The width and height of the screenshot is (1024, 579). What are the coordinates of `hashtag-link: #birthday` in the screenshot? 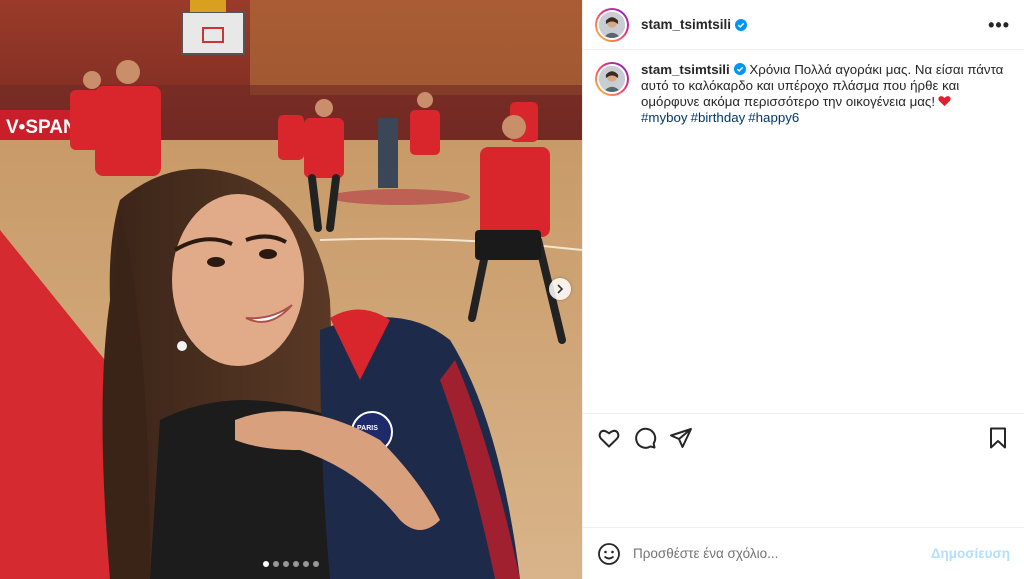 It's located at (718, 117).